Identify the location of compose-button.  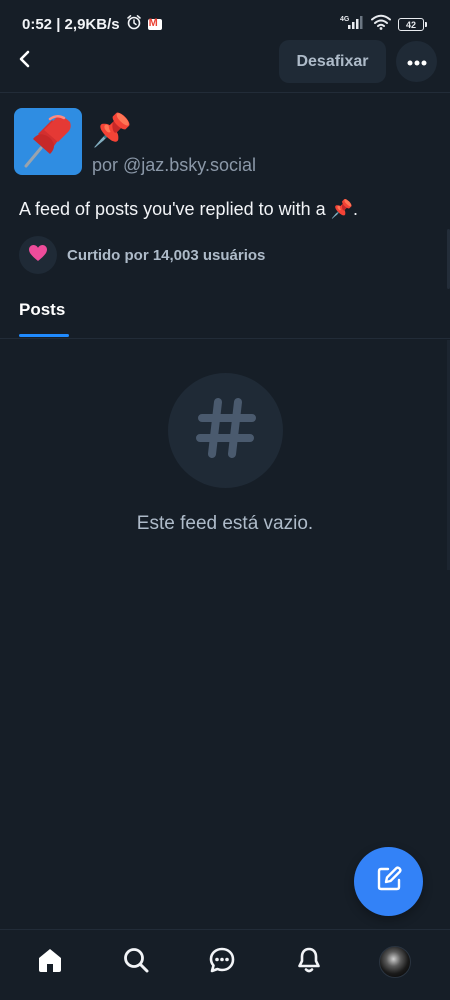
(388, 881).